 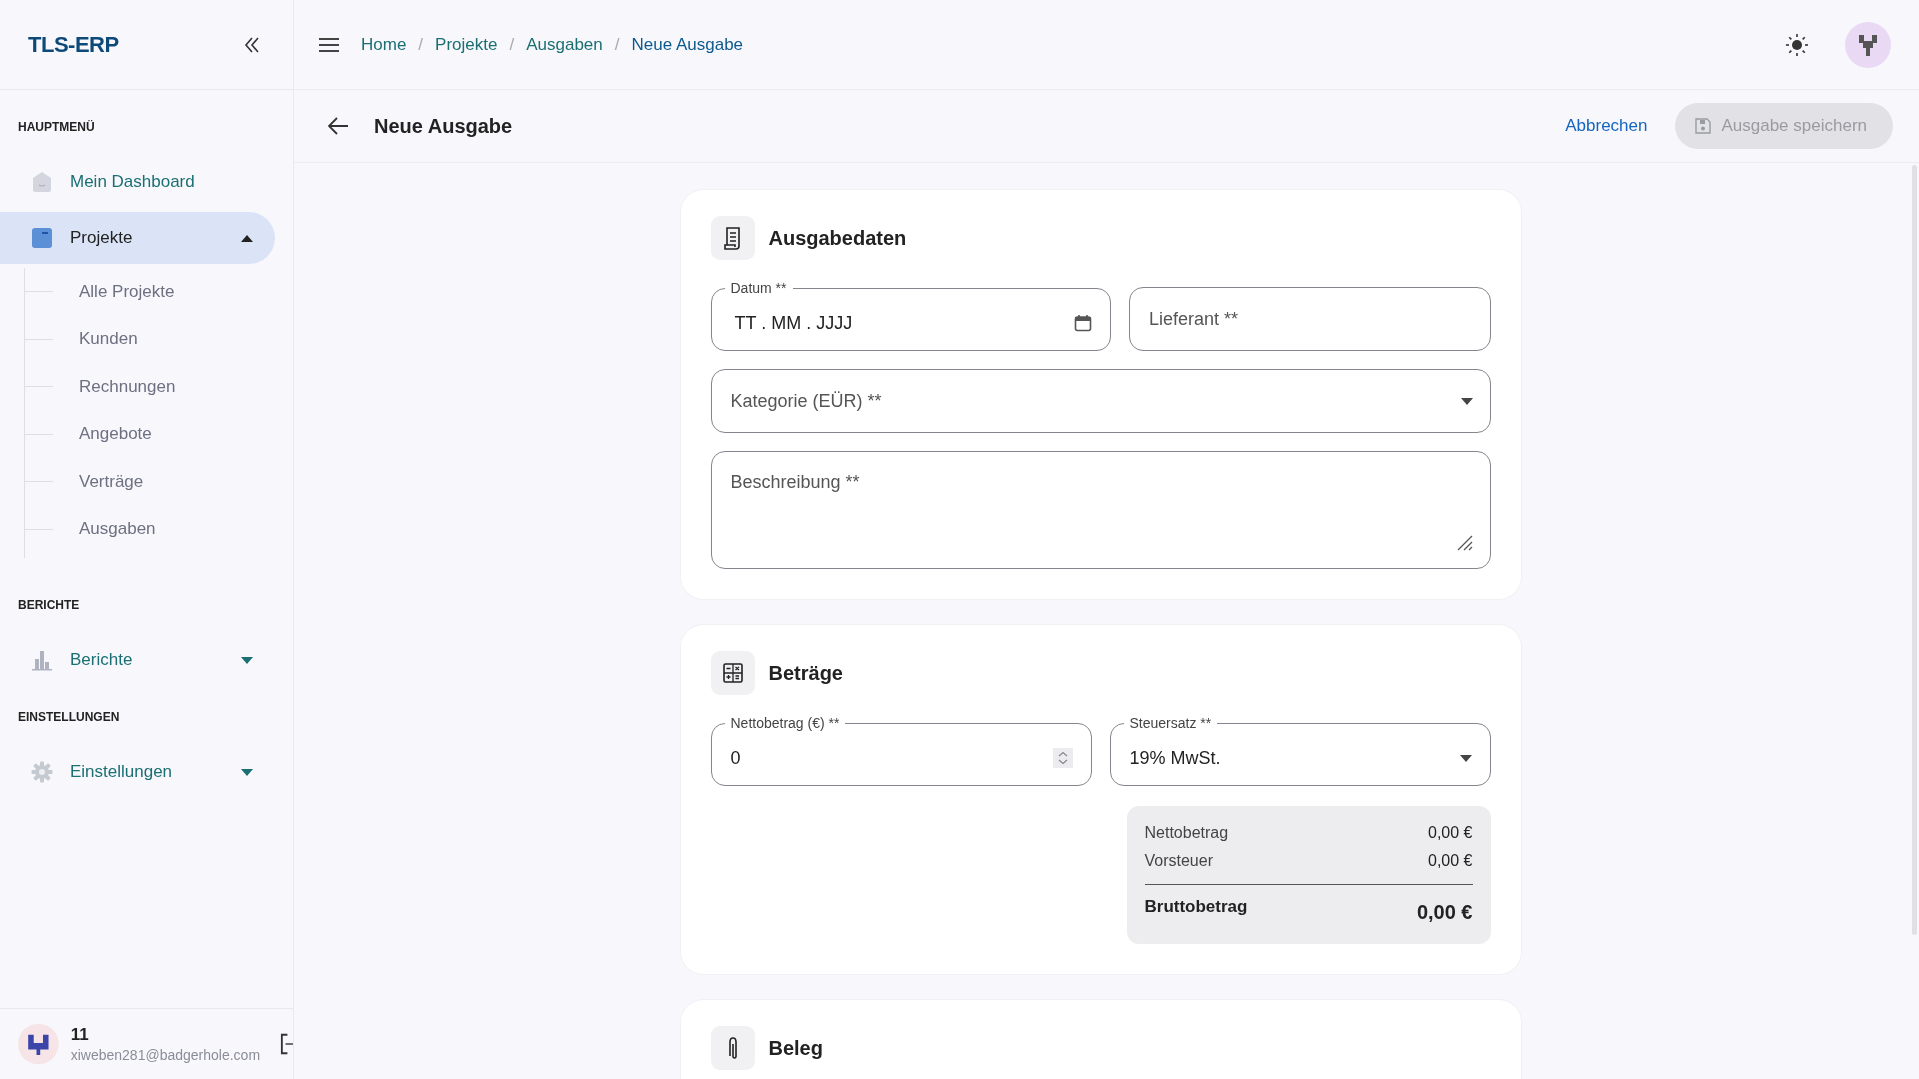 What do you see at coordinates (1100, 401) in the screenshot?
I see `select-field: Kategorie (EÜR) **` at bounding box center [1100, 401].